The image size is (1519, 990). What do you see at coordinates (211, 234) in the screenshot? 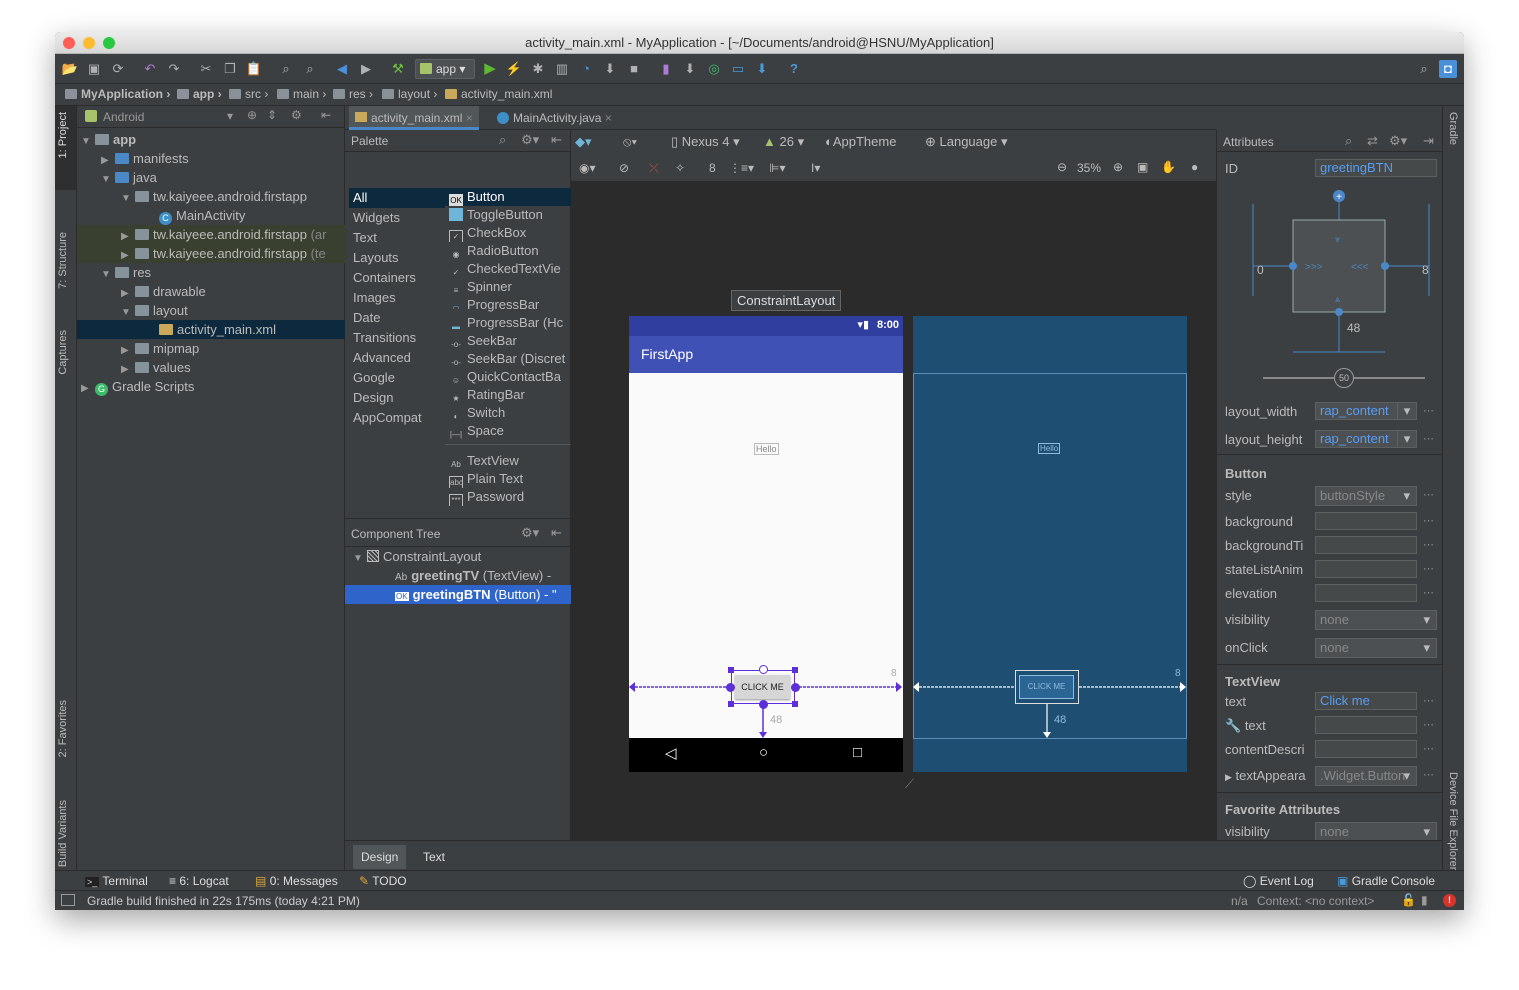
I see `tree-item-package-android-test: ▶ tw.kaiyeee.android.firstapp (ar` at bounding box center [211, 234].